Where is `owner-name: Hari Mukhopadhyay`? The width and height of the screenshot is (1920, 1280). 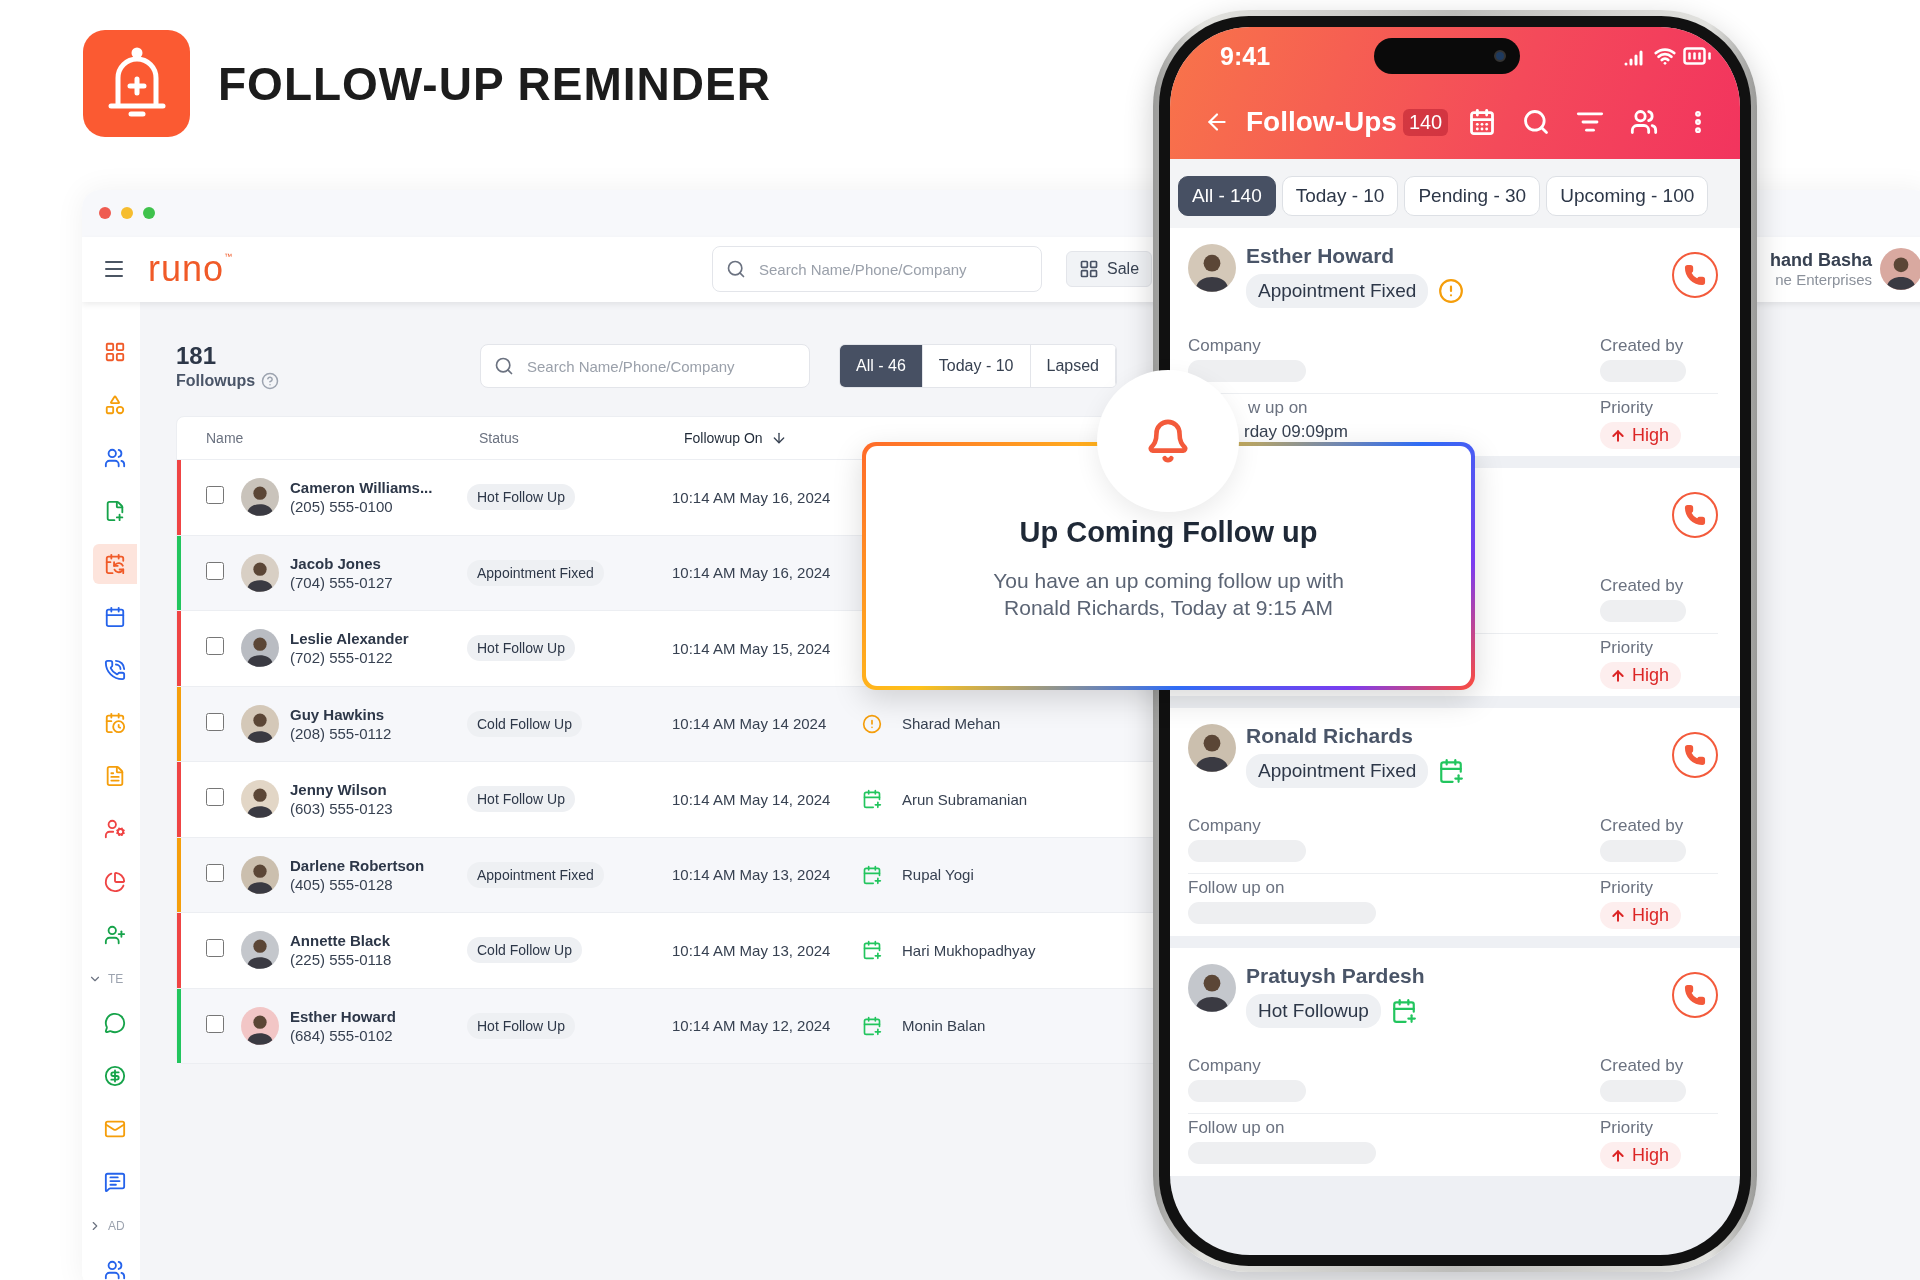 owner-name: Hari Mukhopadhyay is located at coordinates (969, 950).